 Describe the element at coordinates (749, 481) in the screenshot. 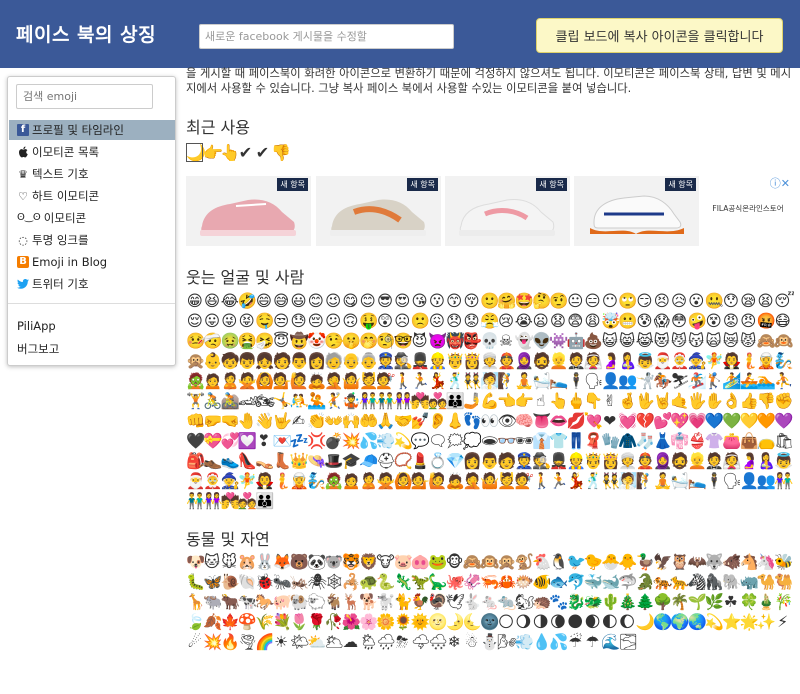

I see `emoji-button: 👤` at that location.